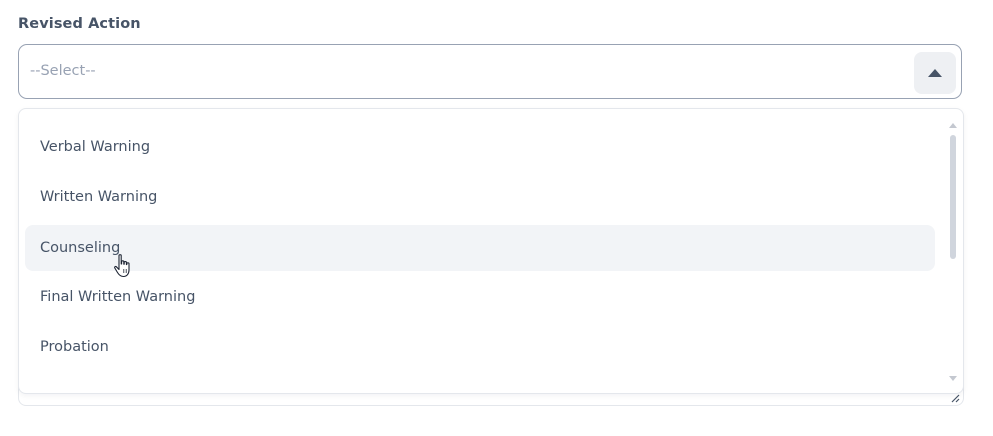 The height and width of the screenshot is (436, 993). Describe the element at coordinates (74, 347) in the screenshot. I see `option-label: Probation` at that location.